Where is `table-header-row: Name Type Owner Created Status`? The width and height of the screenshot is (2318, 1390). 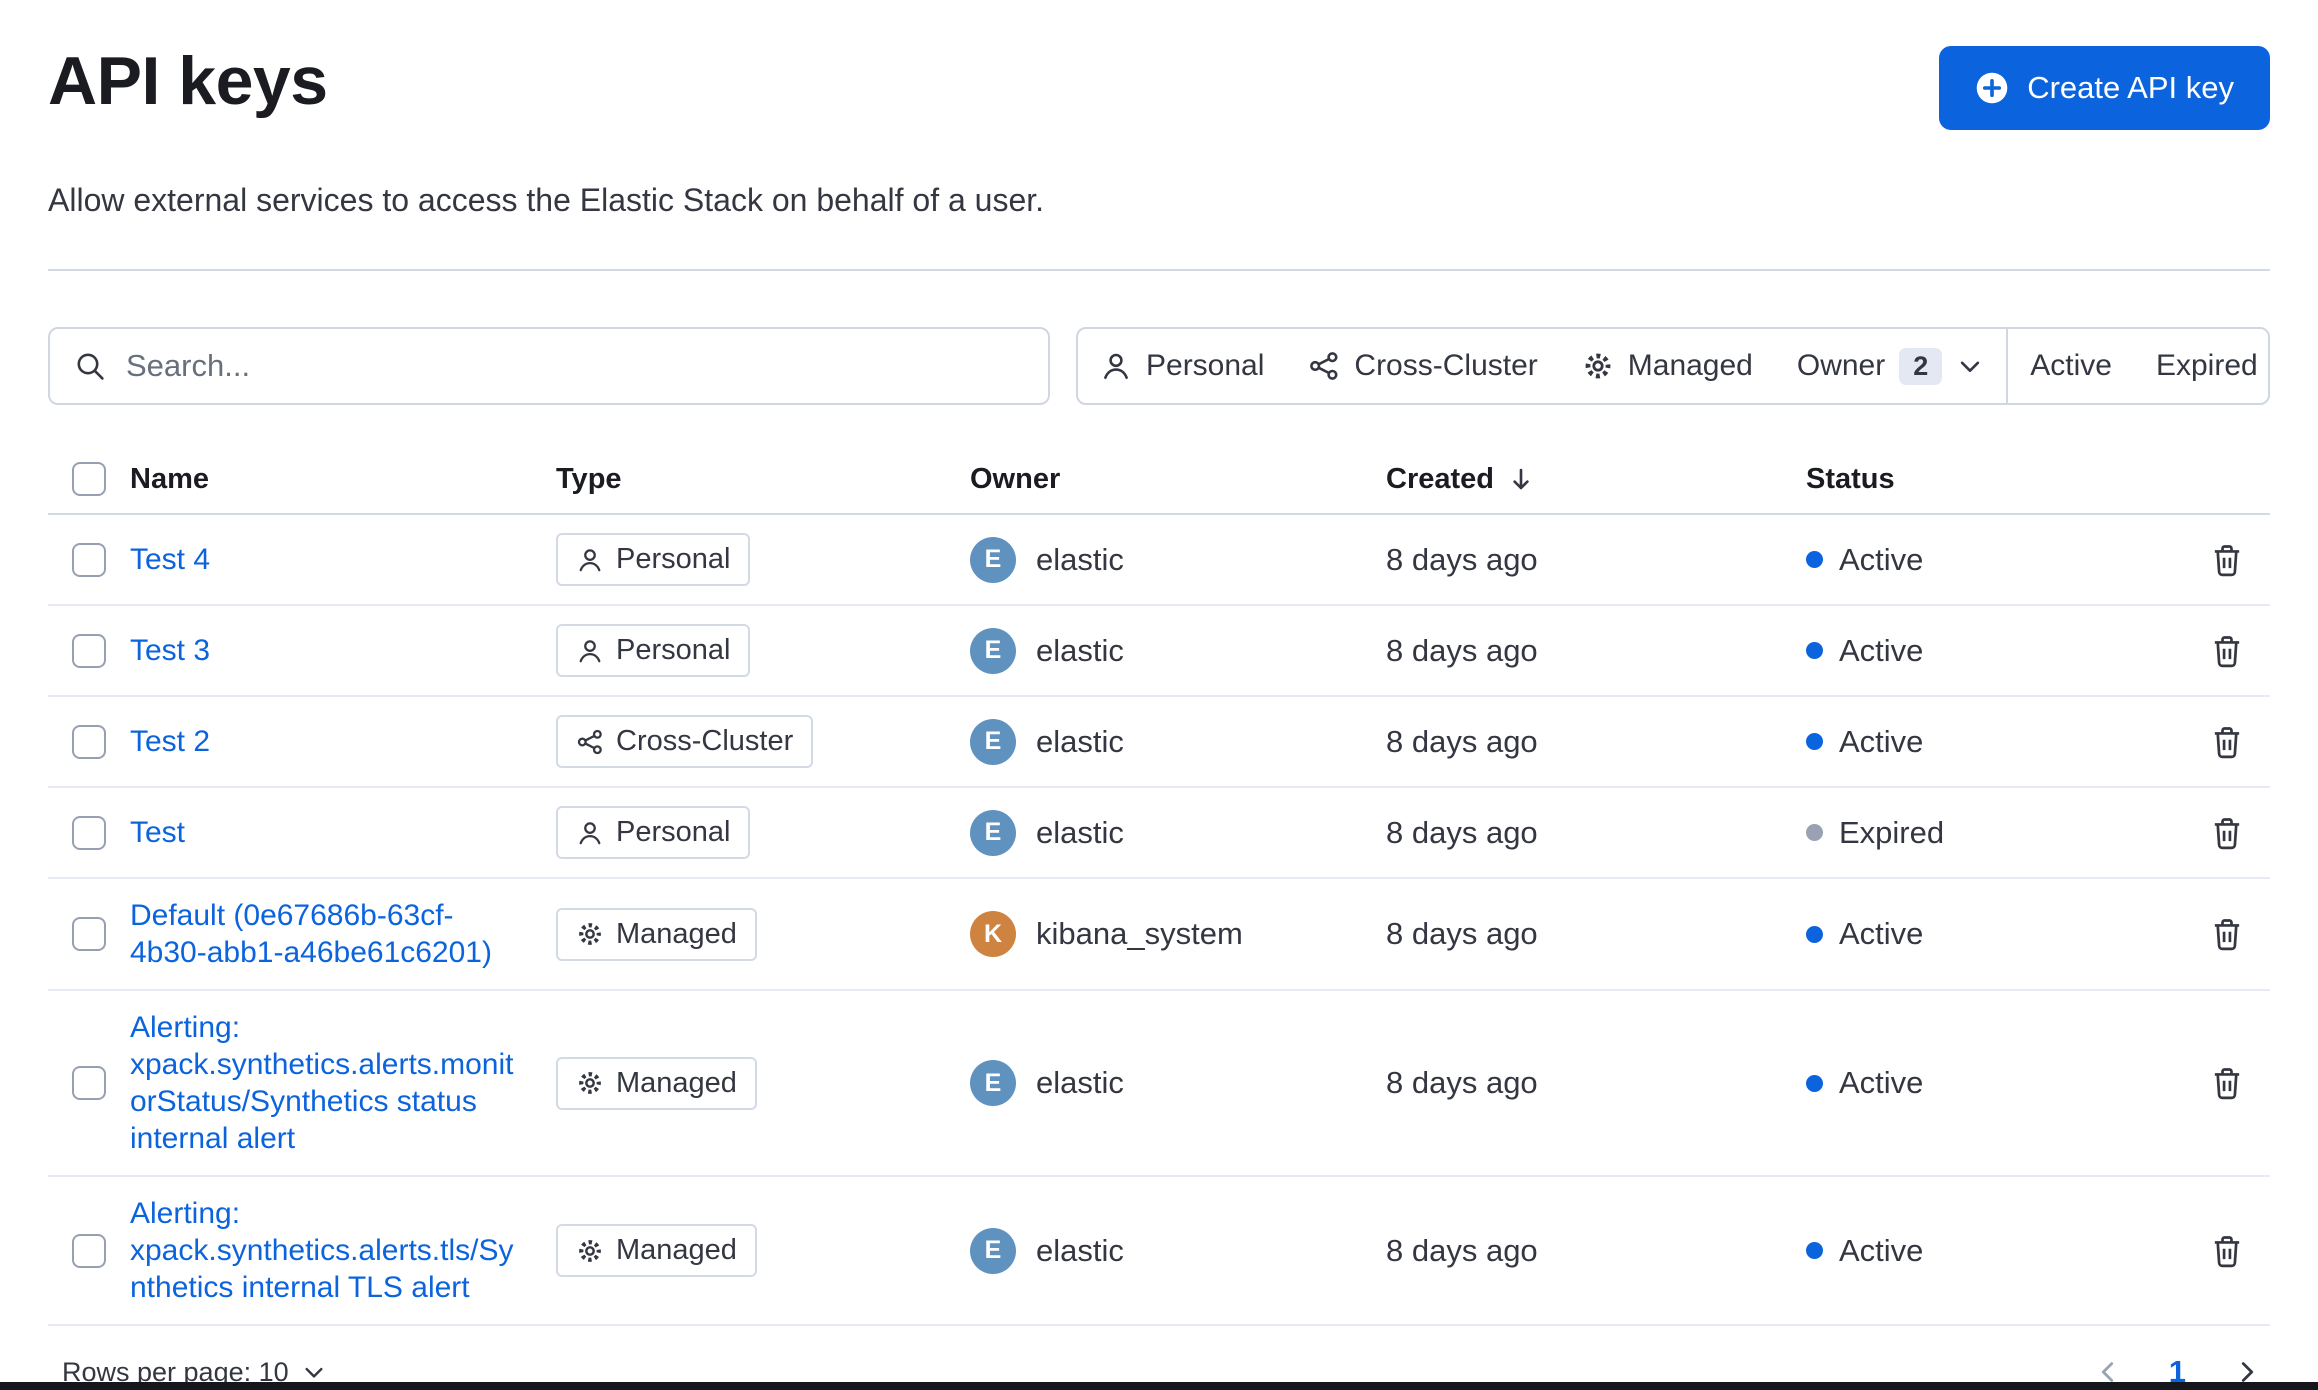 table-header-row: Name Type Owner Created Status is located at coordinates (1159, 480).